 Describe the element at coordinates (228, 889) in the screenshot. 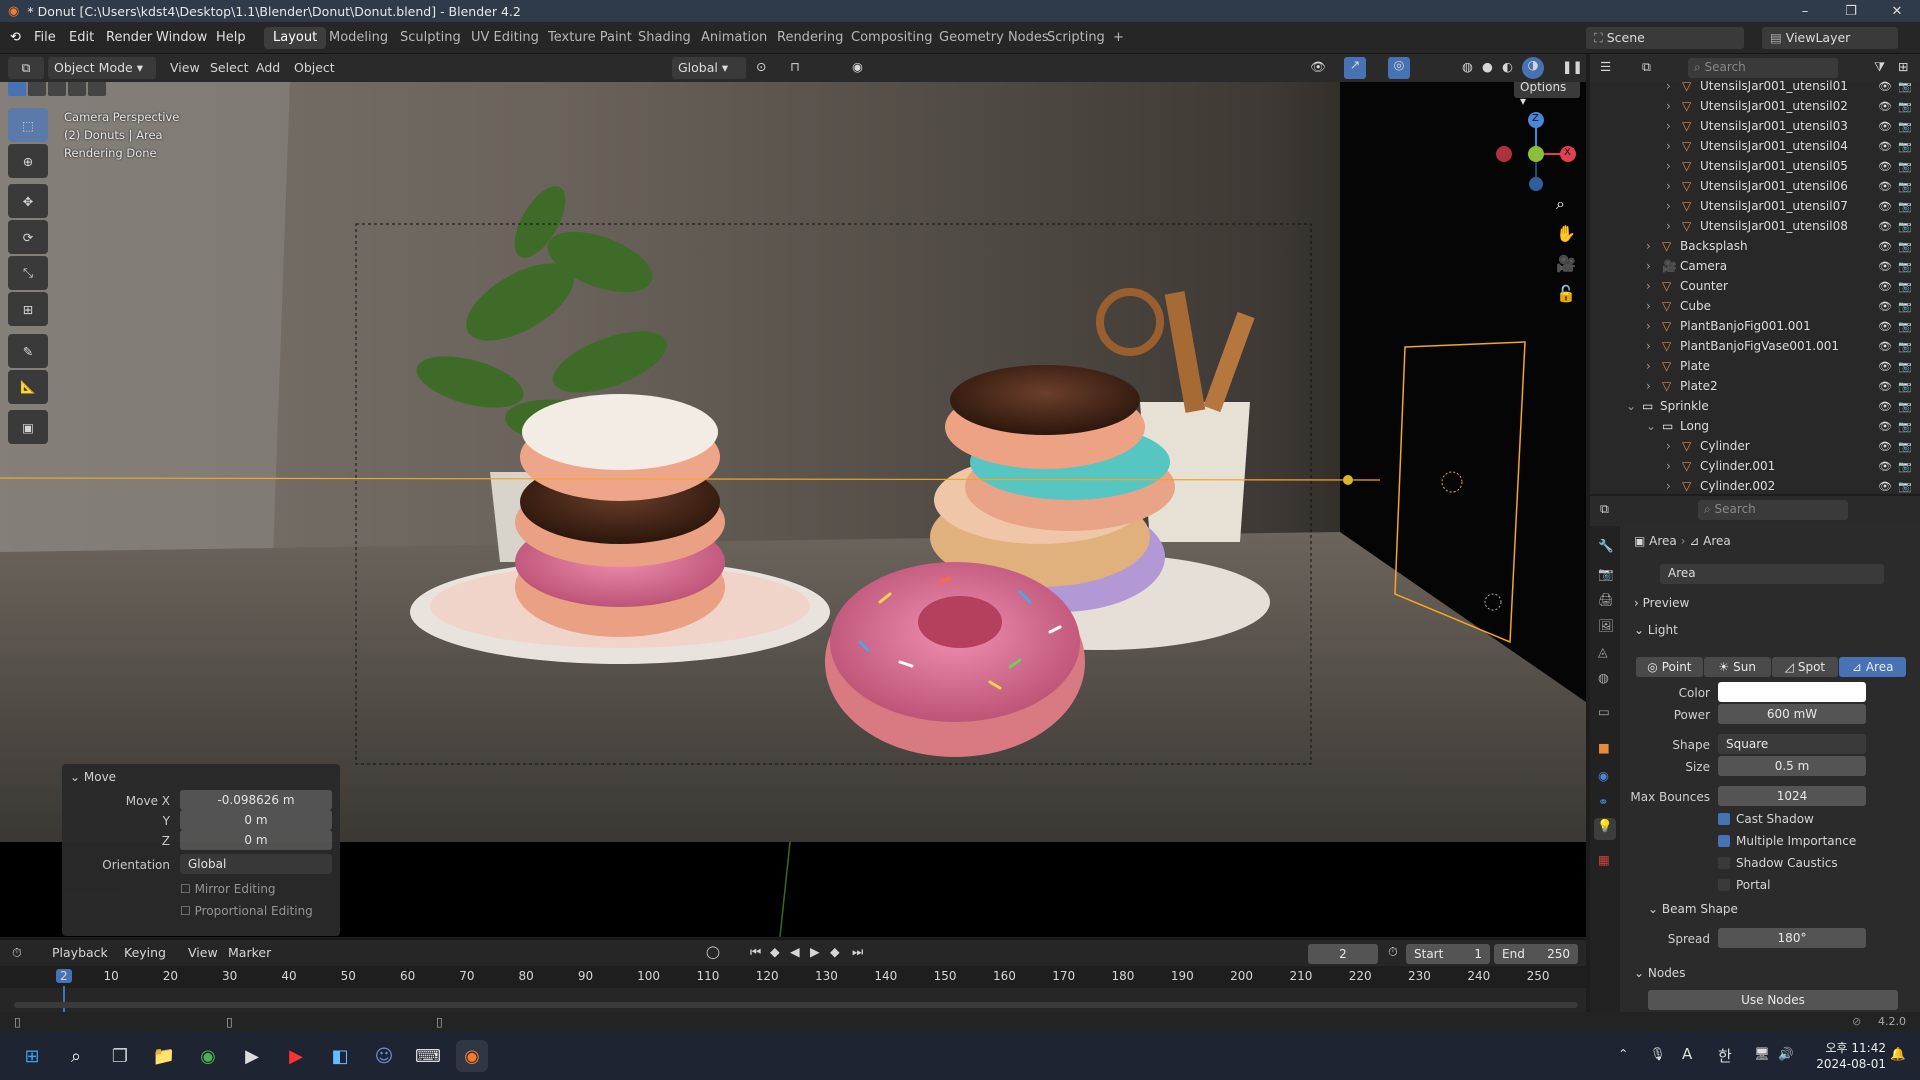

I see `mirror-editing-checkbox: ☐ Mirror Editing` at that location.